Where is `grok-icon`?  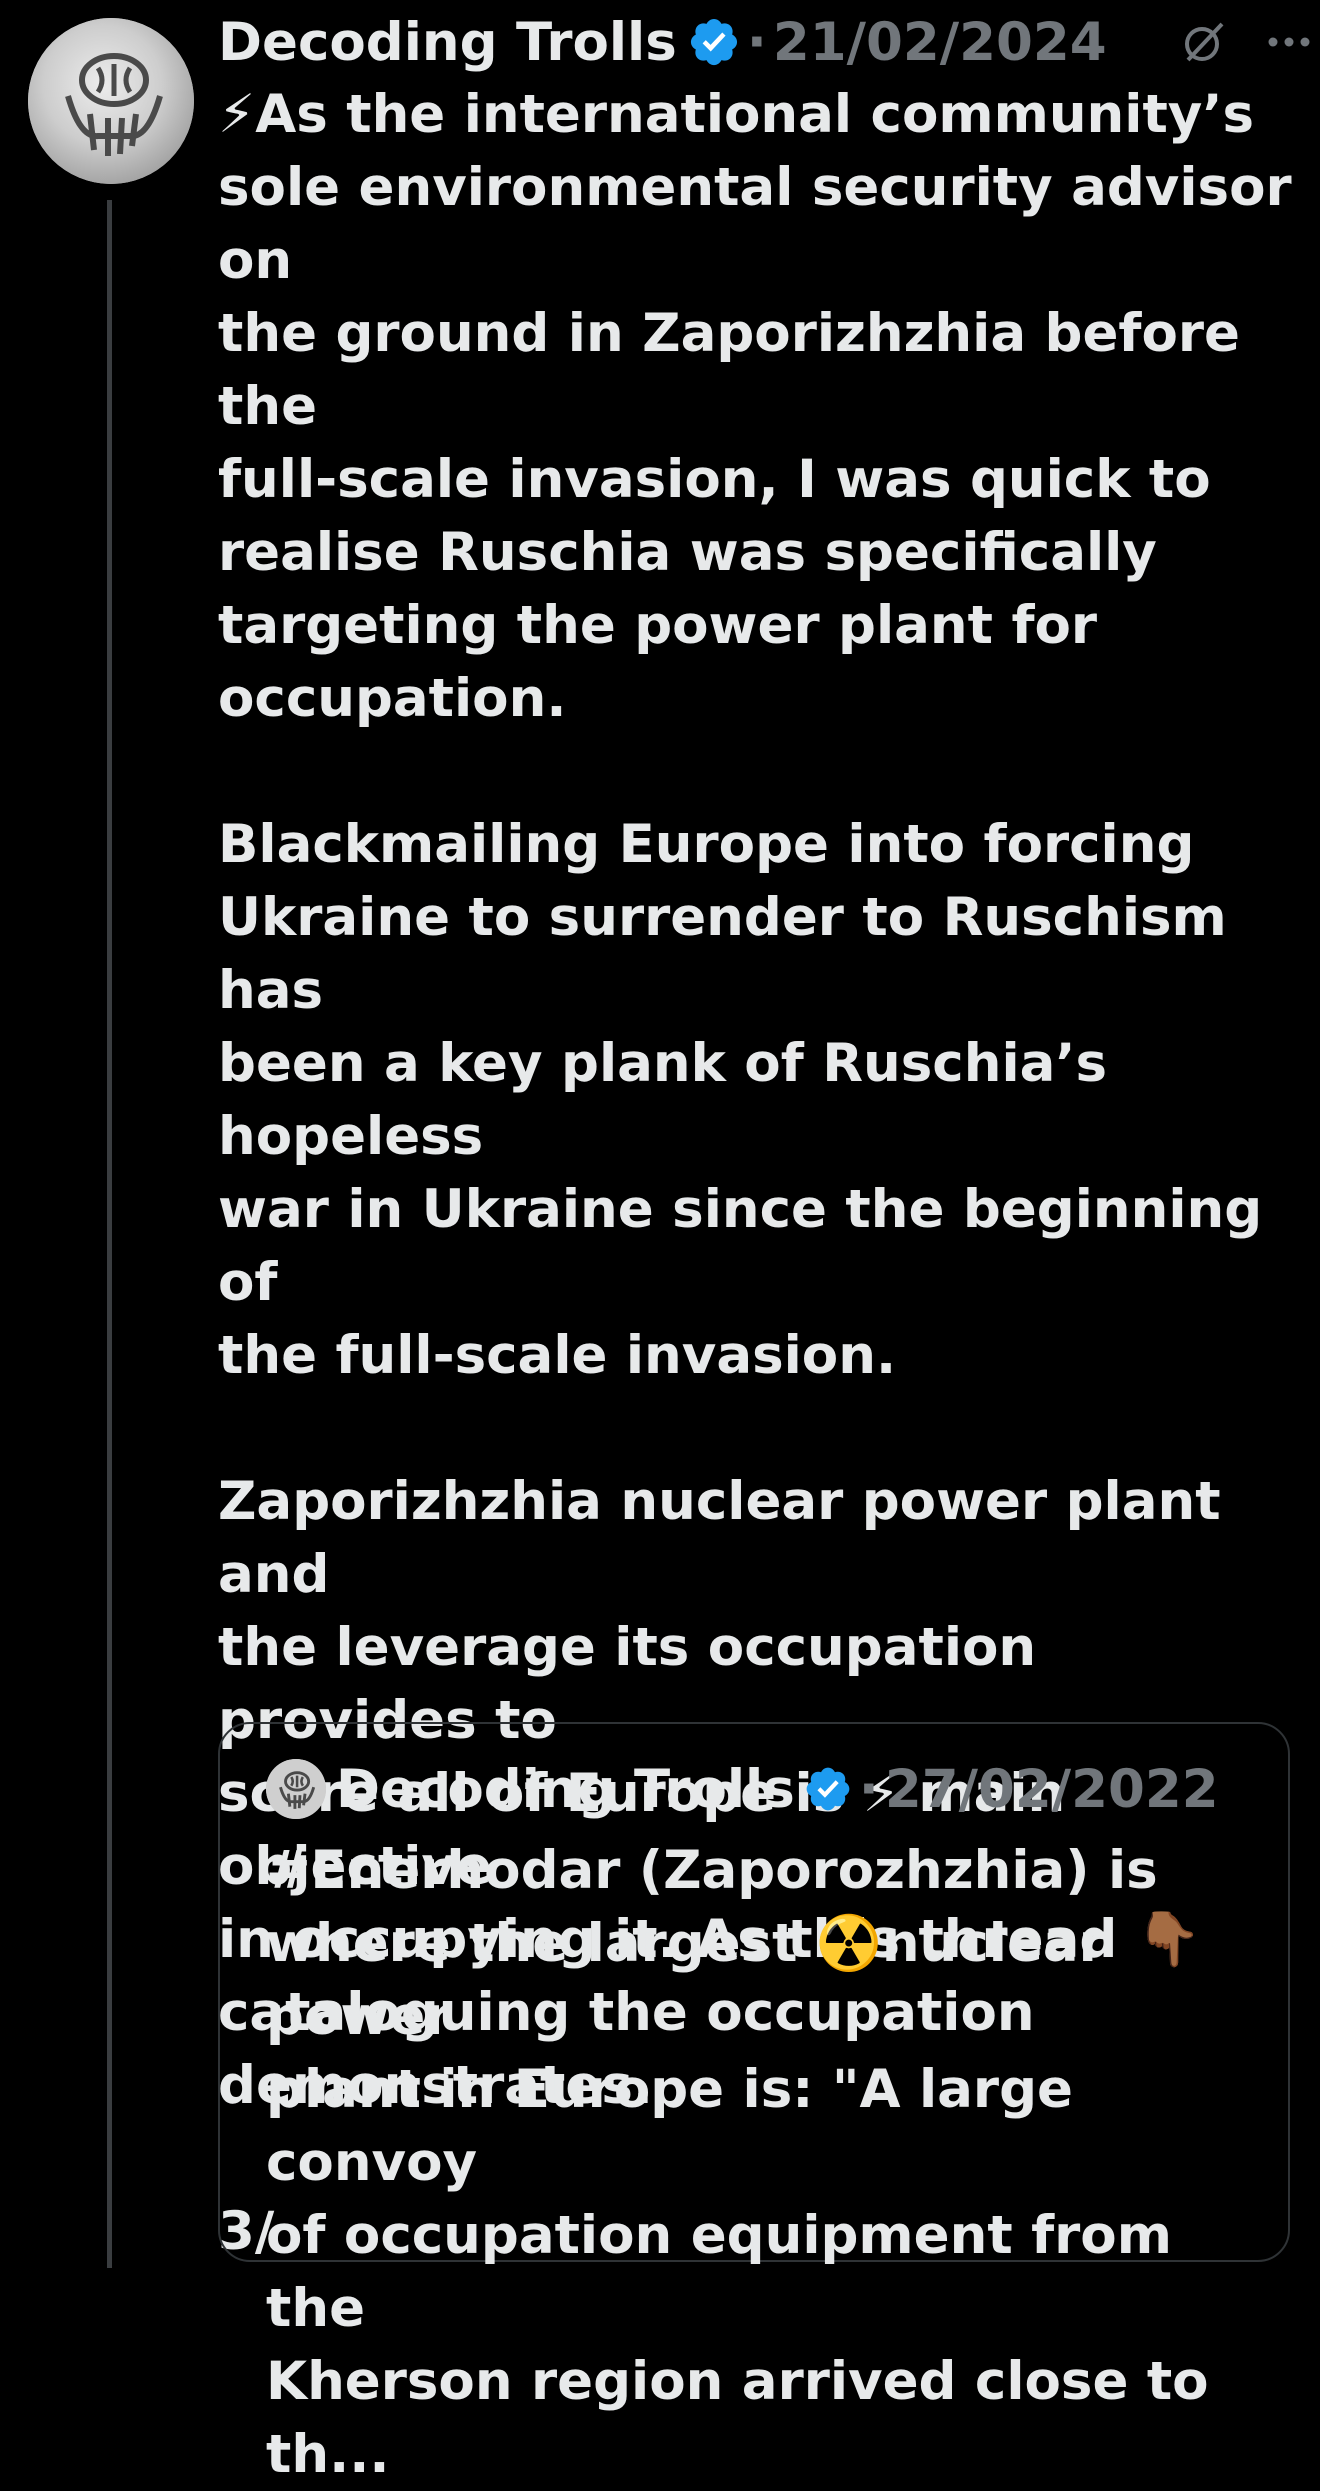 grok-icon is located at coordinates (1204, 42).